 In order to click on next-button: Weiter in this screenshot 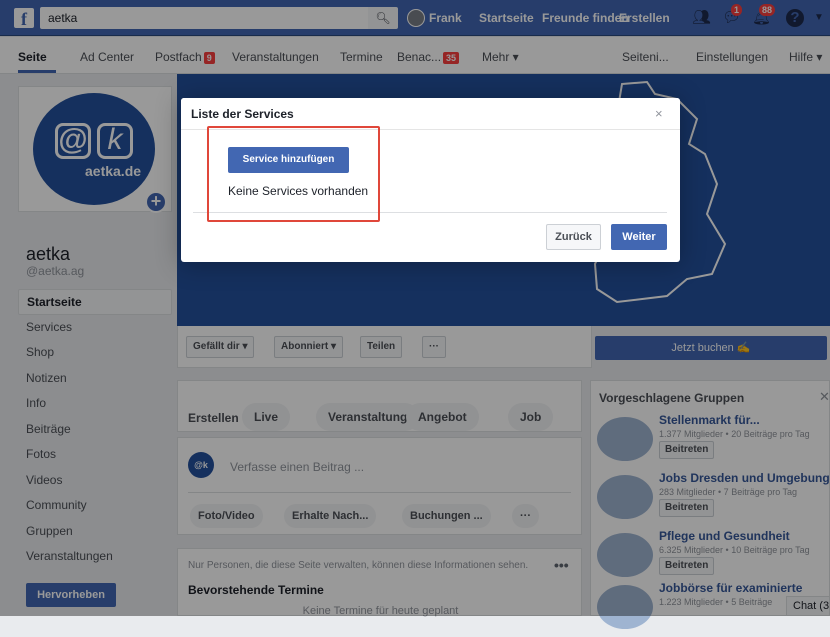, I will do `click(639, 237)`.